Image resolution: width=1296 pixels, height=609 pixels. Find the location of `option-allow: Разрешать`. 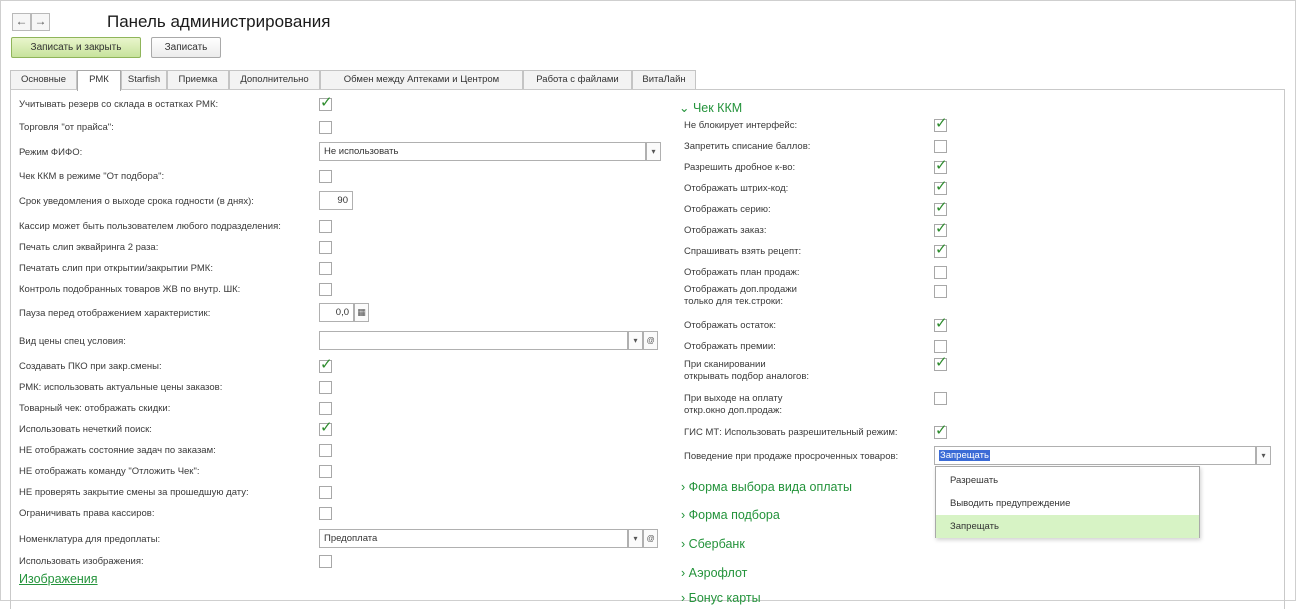

option-allow: Разрешать is located at coordinates (1067, 480).